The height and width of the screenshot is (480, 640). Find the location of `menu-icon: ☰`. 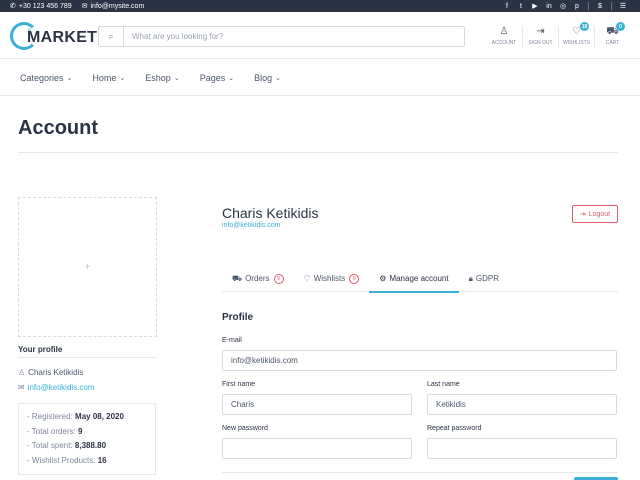

menu-icon: ☰ is located at coordinates (623, 6).